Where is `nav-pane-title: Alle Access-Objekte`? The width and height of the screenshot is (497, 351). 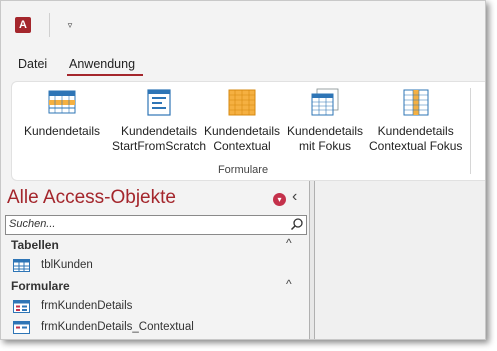
nav-pane-title: Alle Access-Objekte is located at coordinates (91, 198).